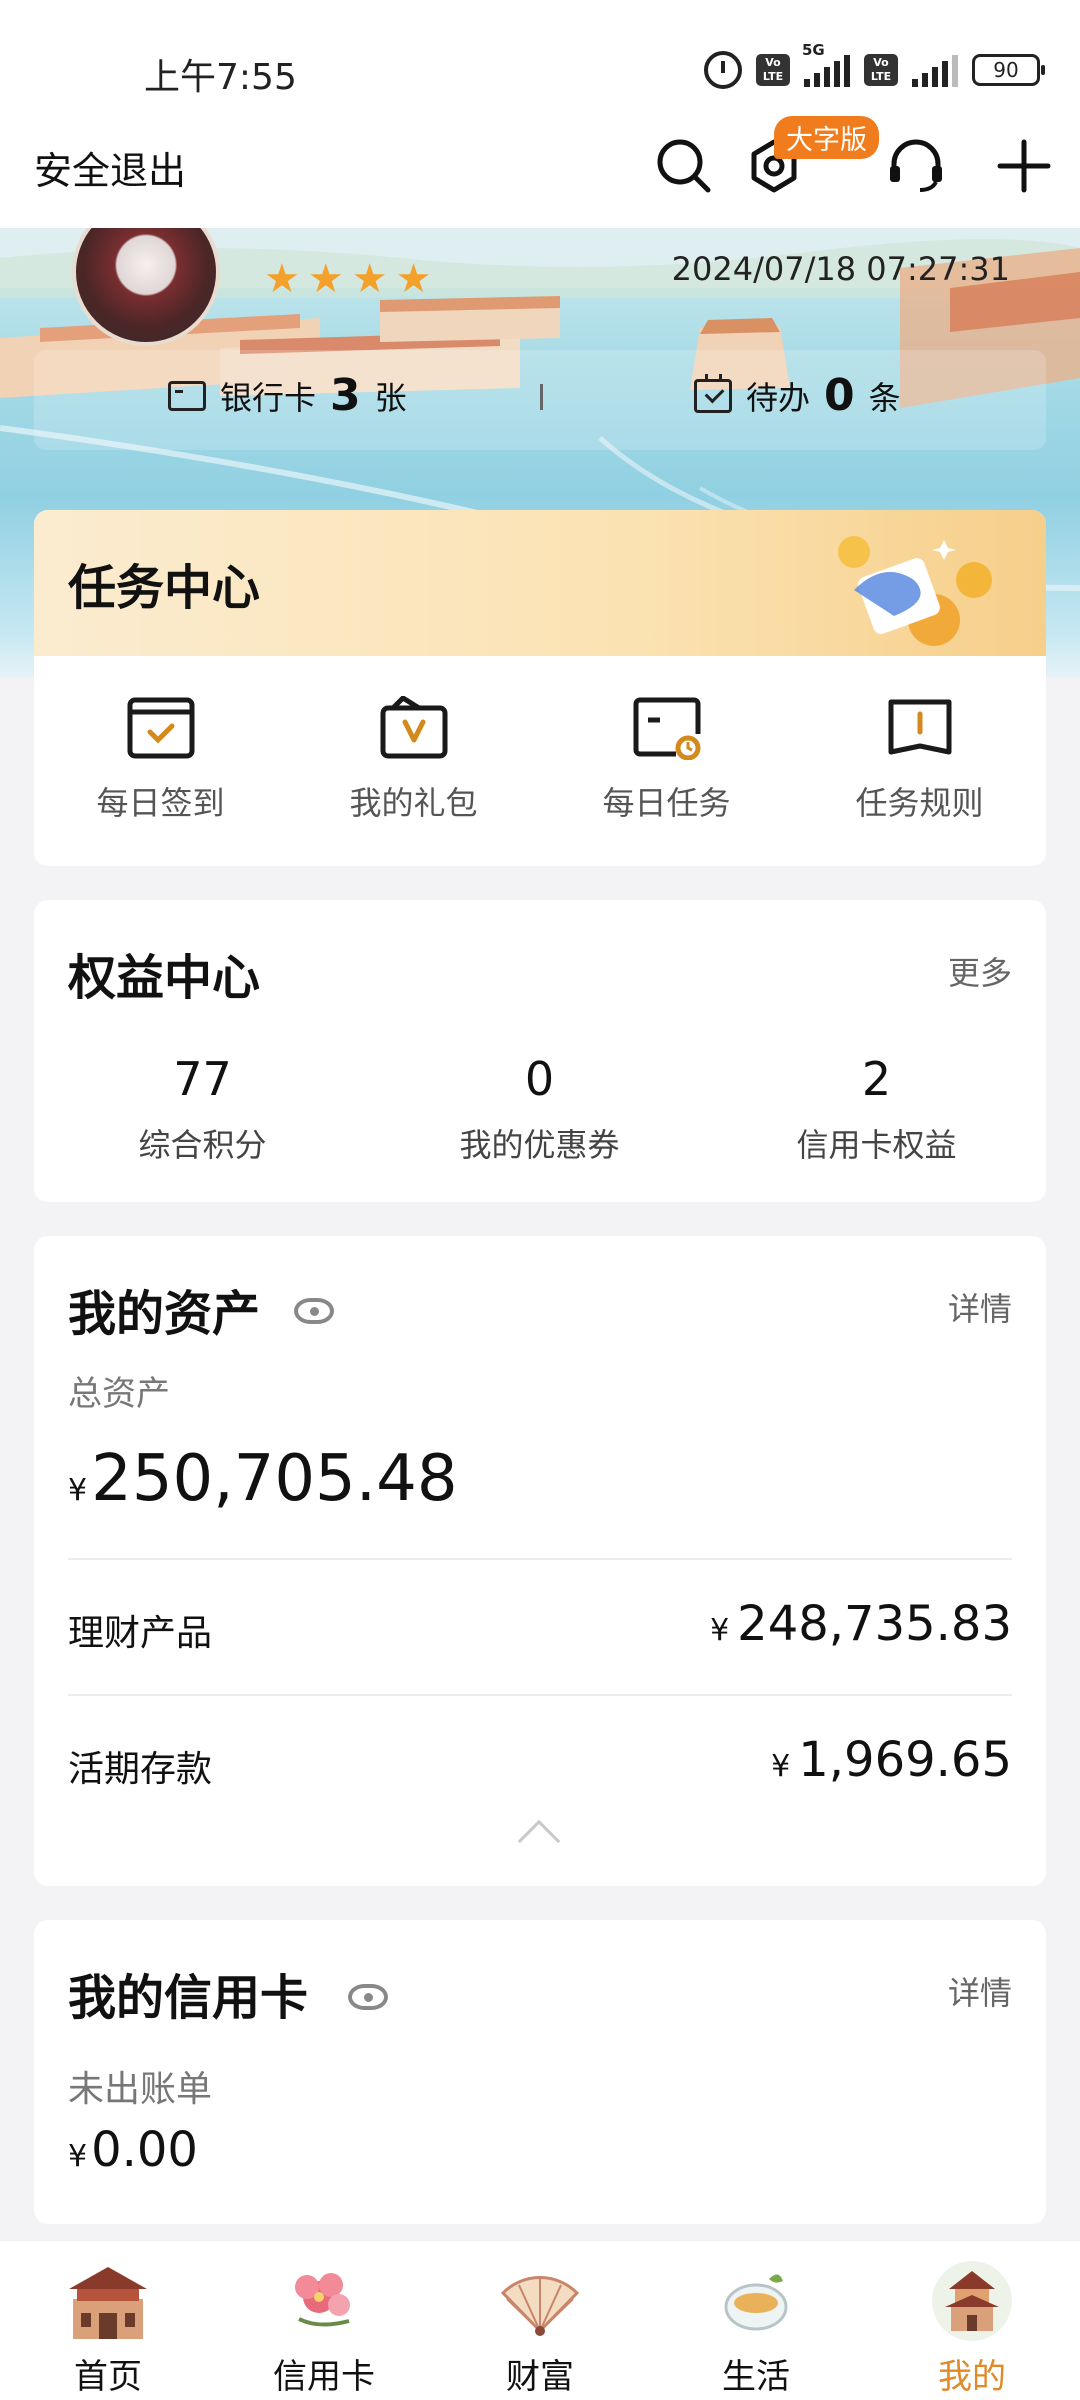 Image resolution: width=1080 pixels, height=2400 pixels. Describe the element at coordinates (140, 1633) in the screenshot. I see `asset-row-label: 理财产品` at that location.